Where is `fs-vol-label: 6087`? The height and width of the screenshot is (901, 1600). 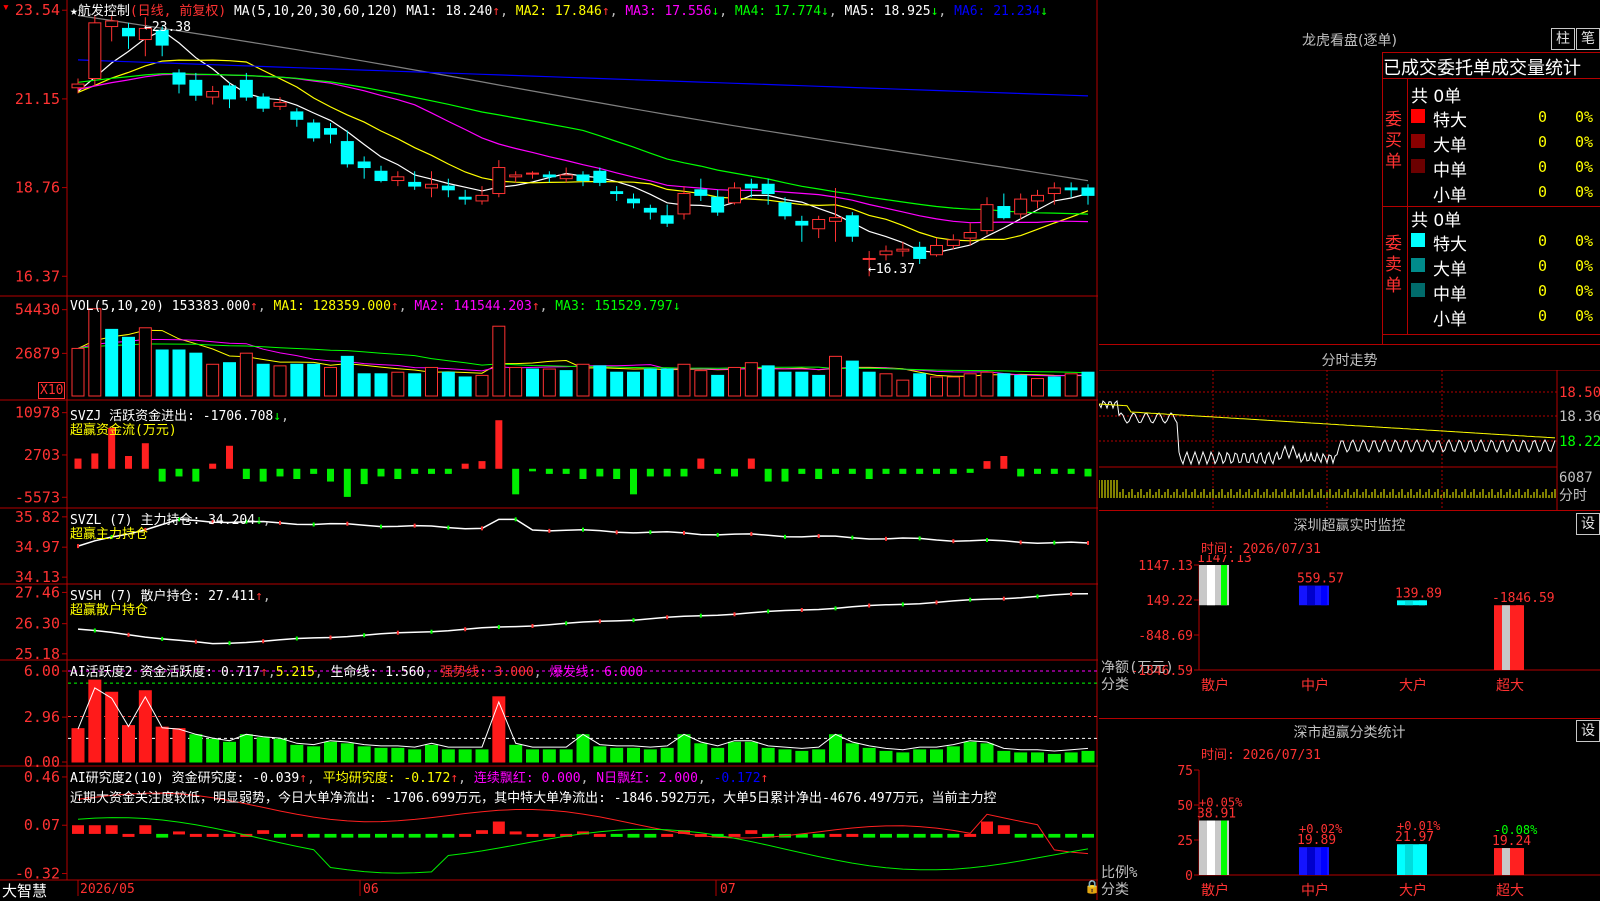 fs-vol-label: 6087 is located at coordinates (1576, 478).